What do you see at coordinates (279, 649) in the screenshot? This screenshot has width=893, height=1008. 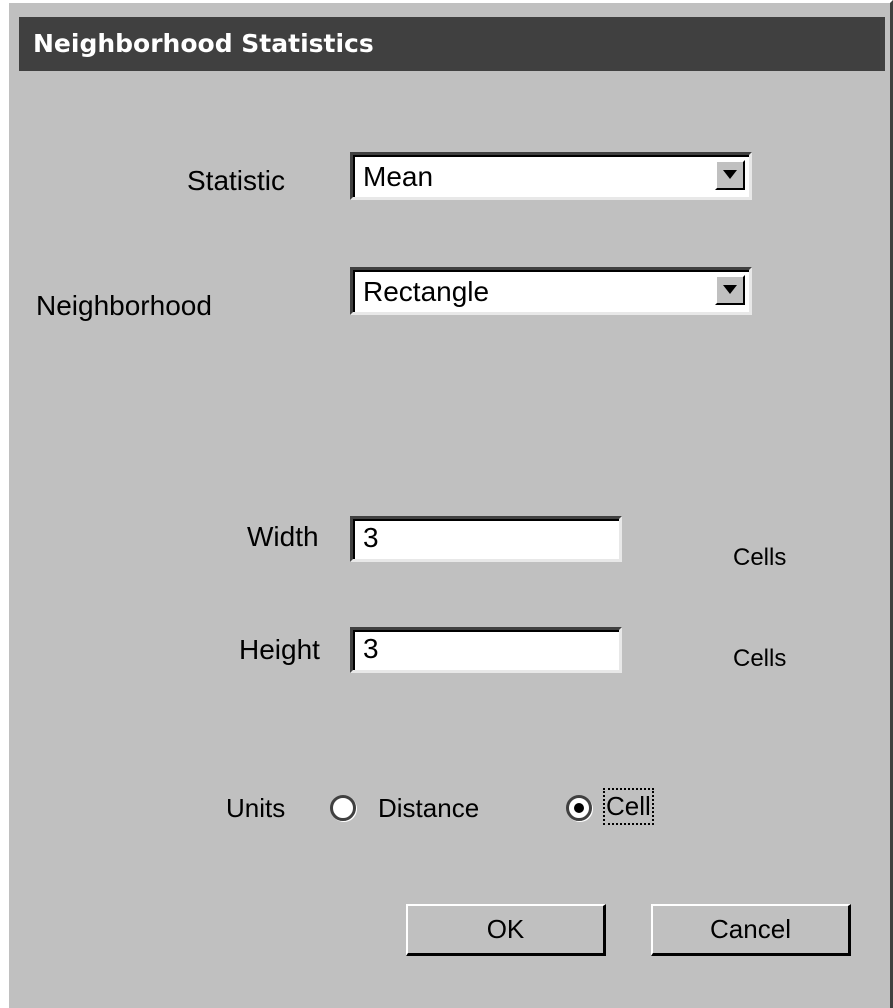 I see `height-label: Height` at bounding box center [279, 649].